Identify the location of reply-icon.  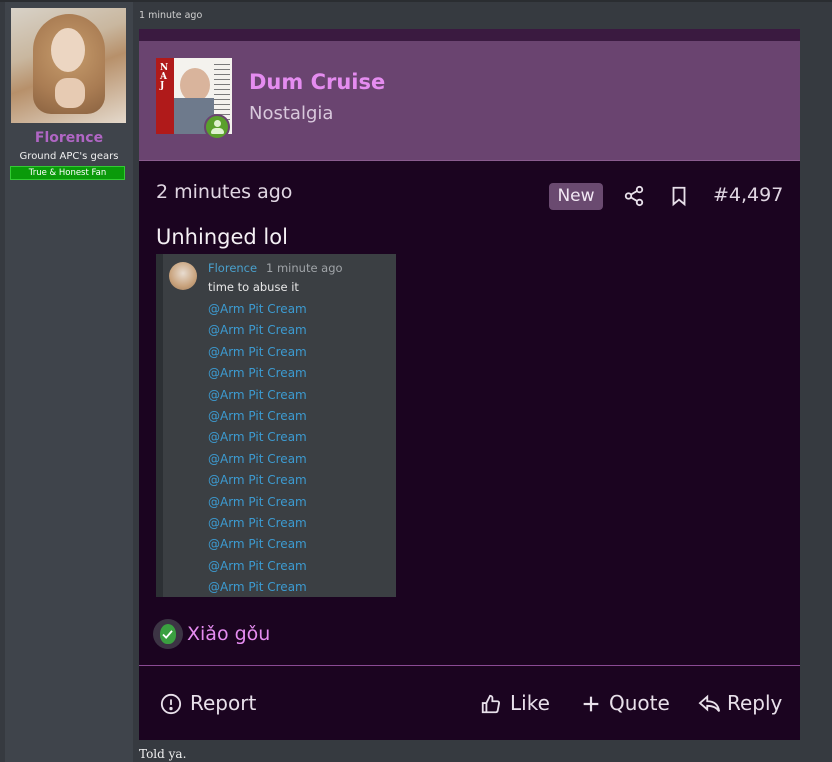
(709, 703).